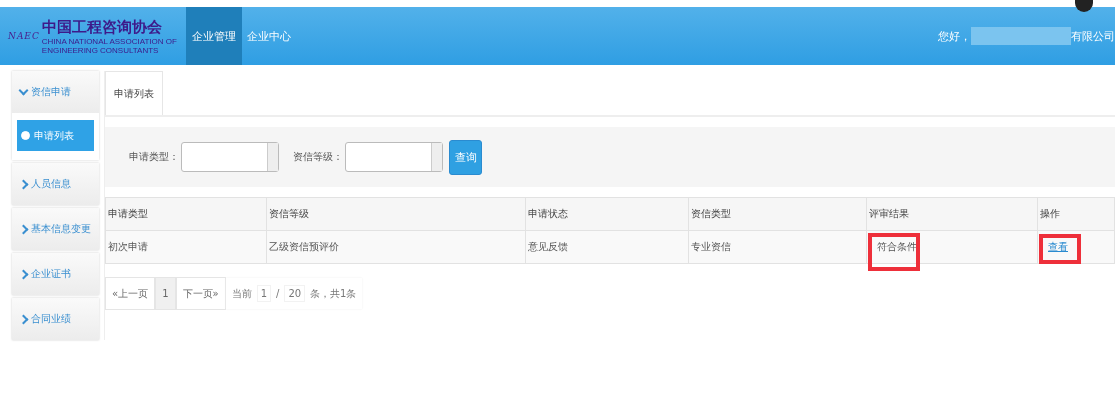 The height and width of the screenshot is (414, 1115). I want to click on view-link: 查看, so click(1058, 246).